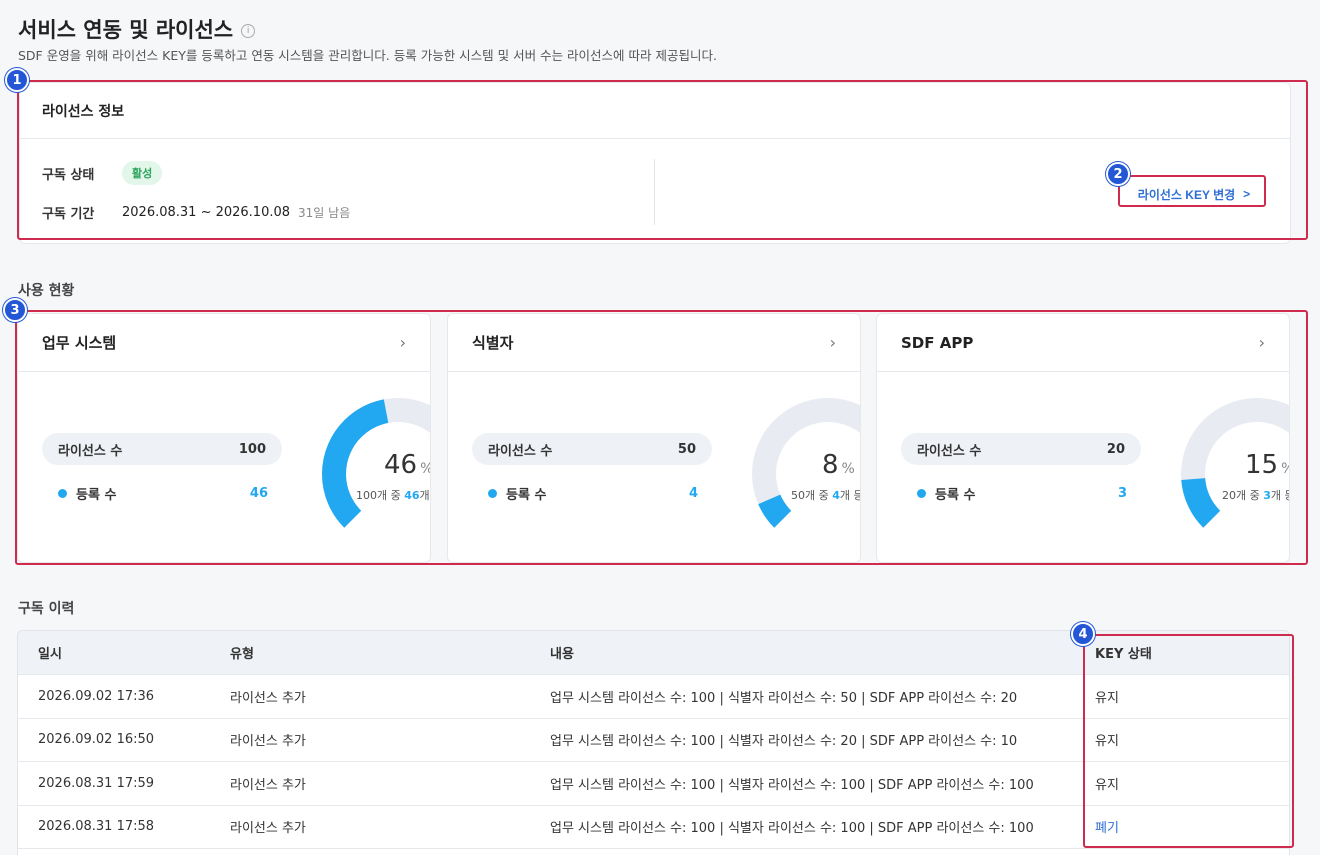 This screenshot has width=1320, height=855. I want to click on license-info-heading: 라이선스 정보, so click(655, 111).